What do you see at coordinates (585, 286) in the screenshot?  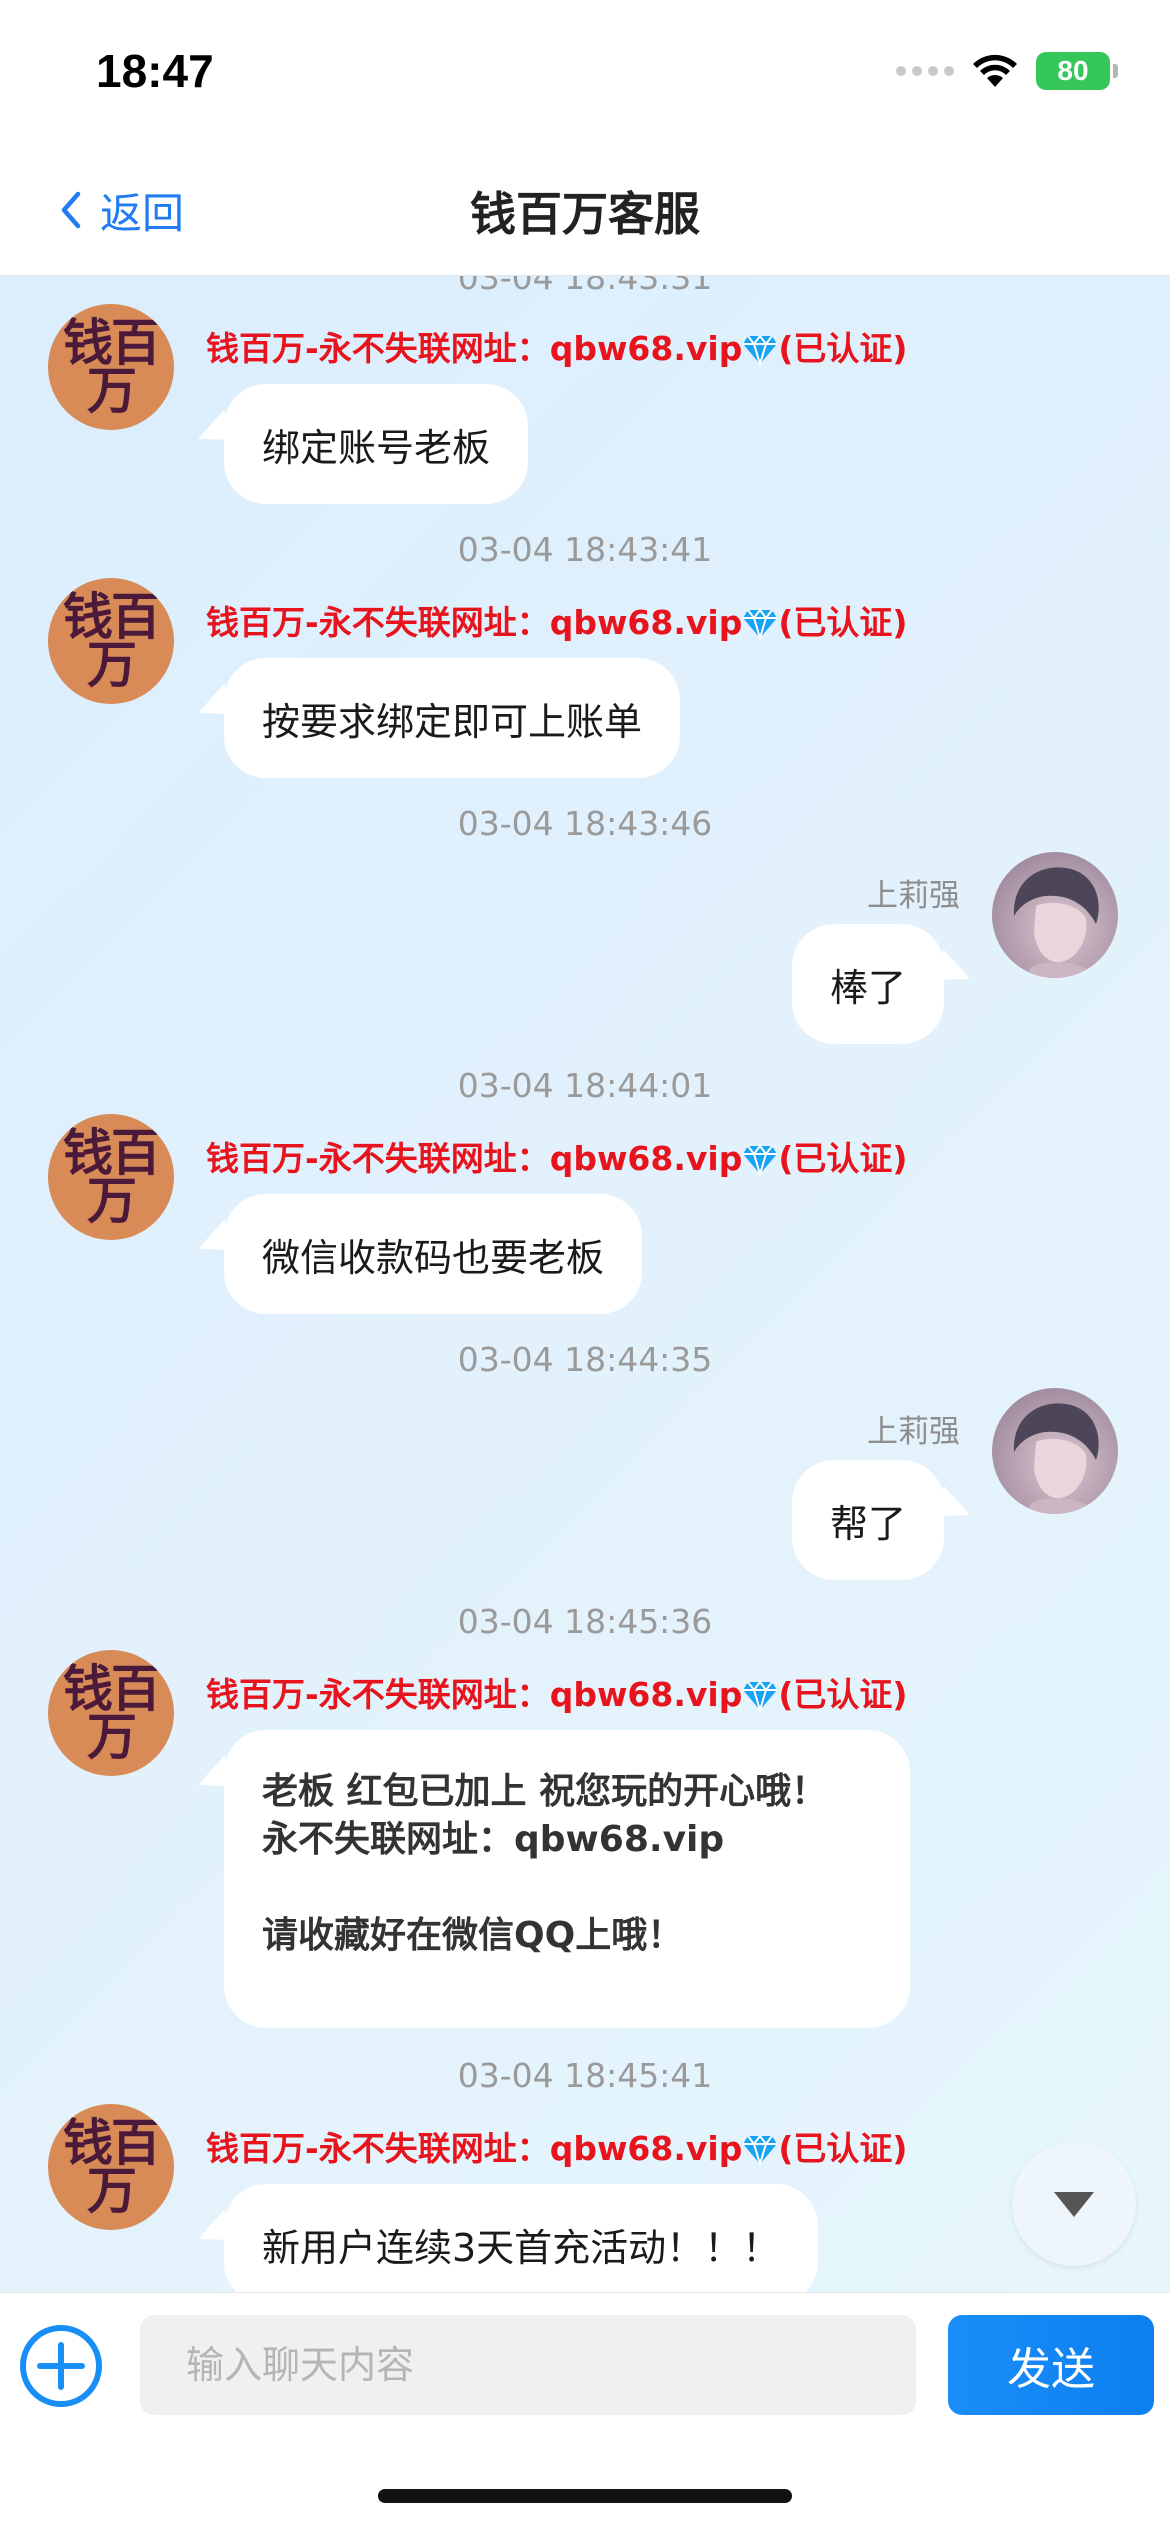 I see `timestamp: 03-04 18:43:31` at bounding box center [585, 286].